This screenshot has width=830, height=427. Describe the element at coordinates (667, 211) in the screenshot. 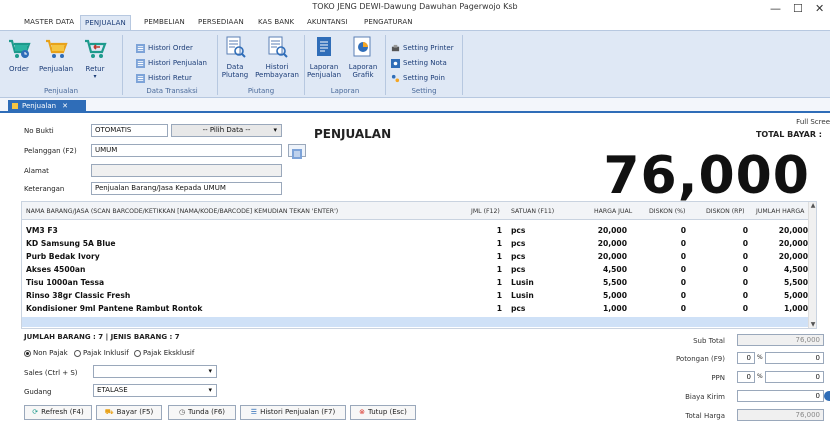

I see `col-diskon-pct: DISKON (%)` at that location.